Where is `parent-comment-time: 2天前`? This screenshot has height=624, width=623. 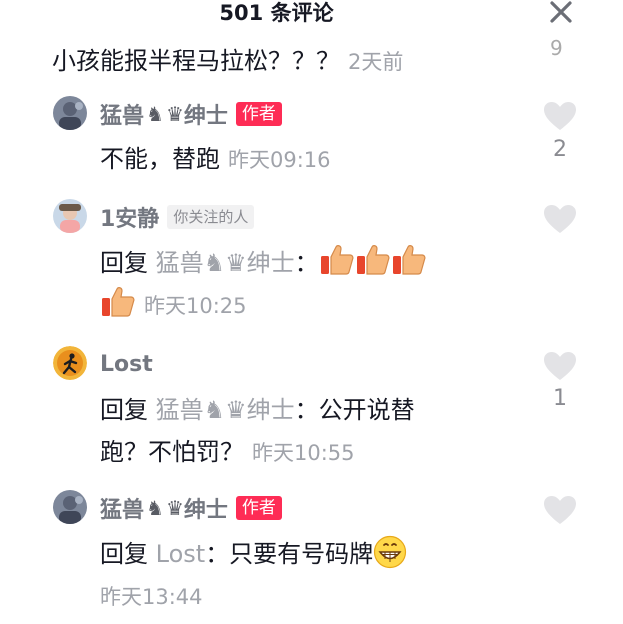 parent-comment-time: 2天前 is located at coordinates (376, 62).